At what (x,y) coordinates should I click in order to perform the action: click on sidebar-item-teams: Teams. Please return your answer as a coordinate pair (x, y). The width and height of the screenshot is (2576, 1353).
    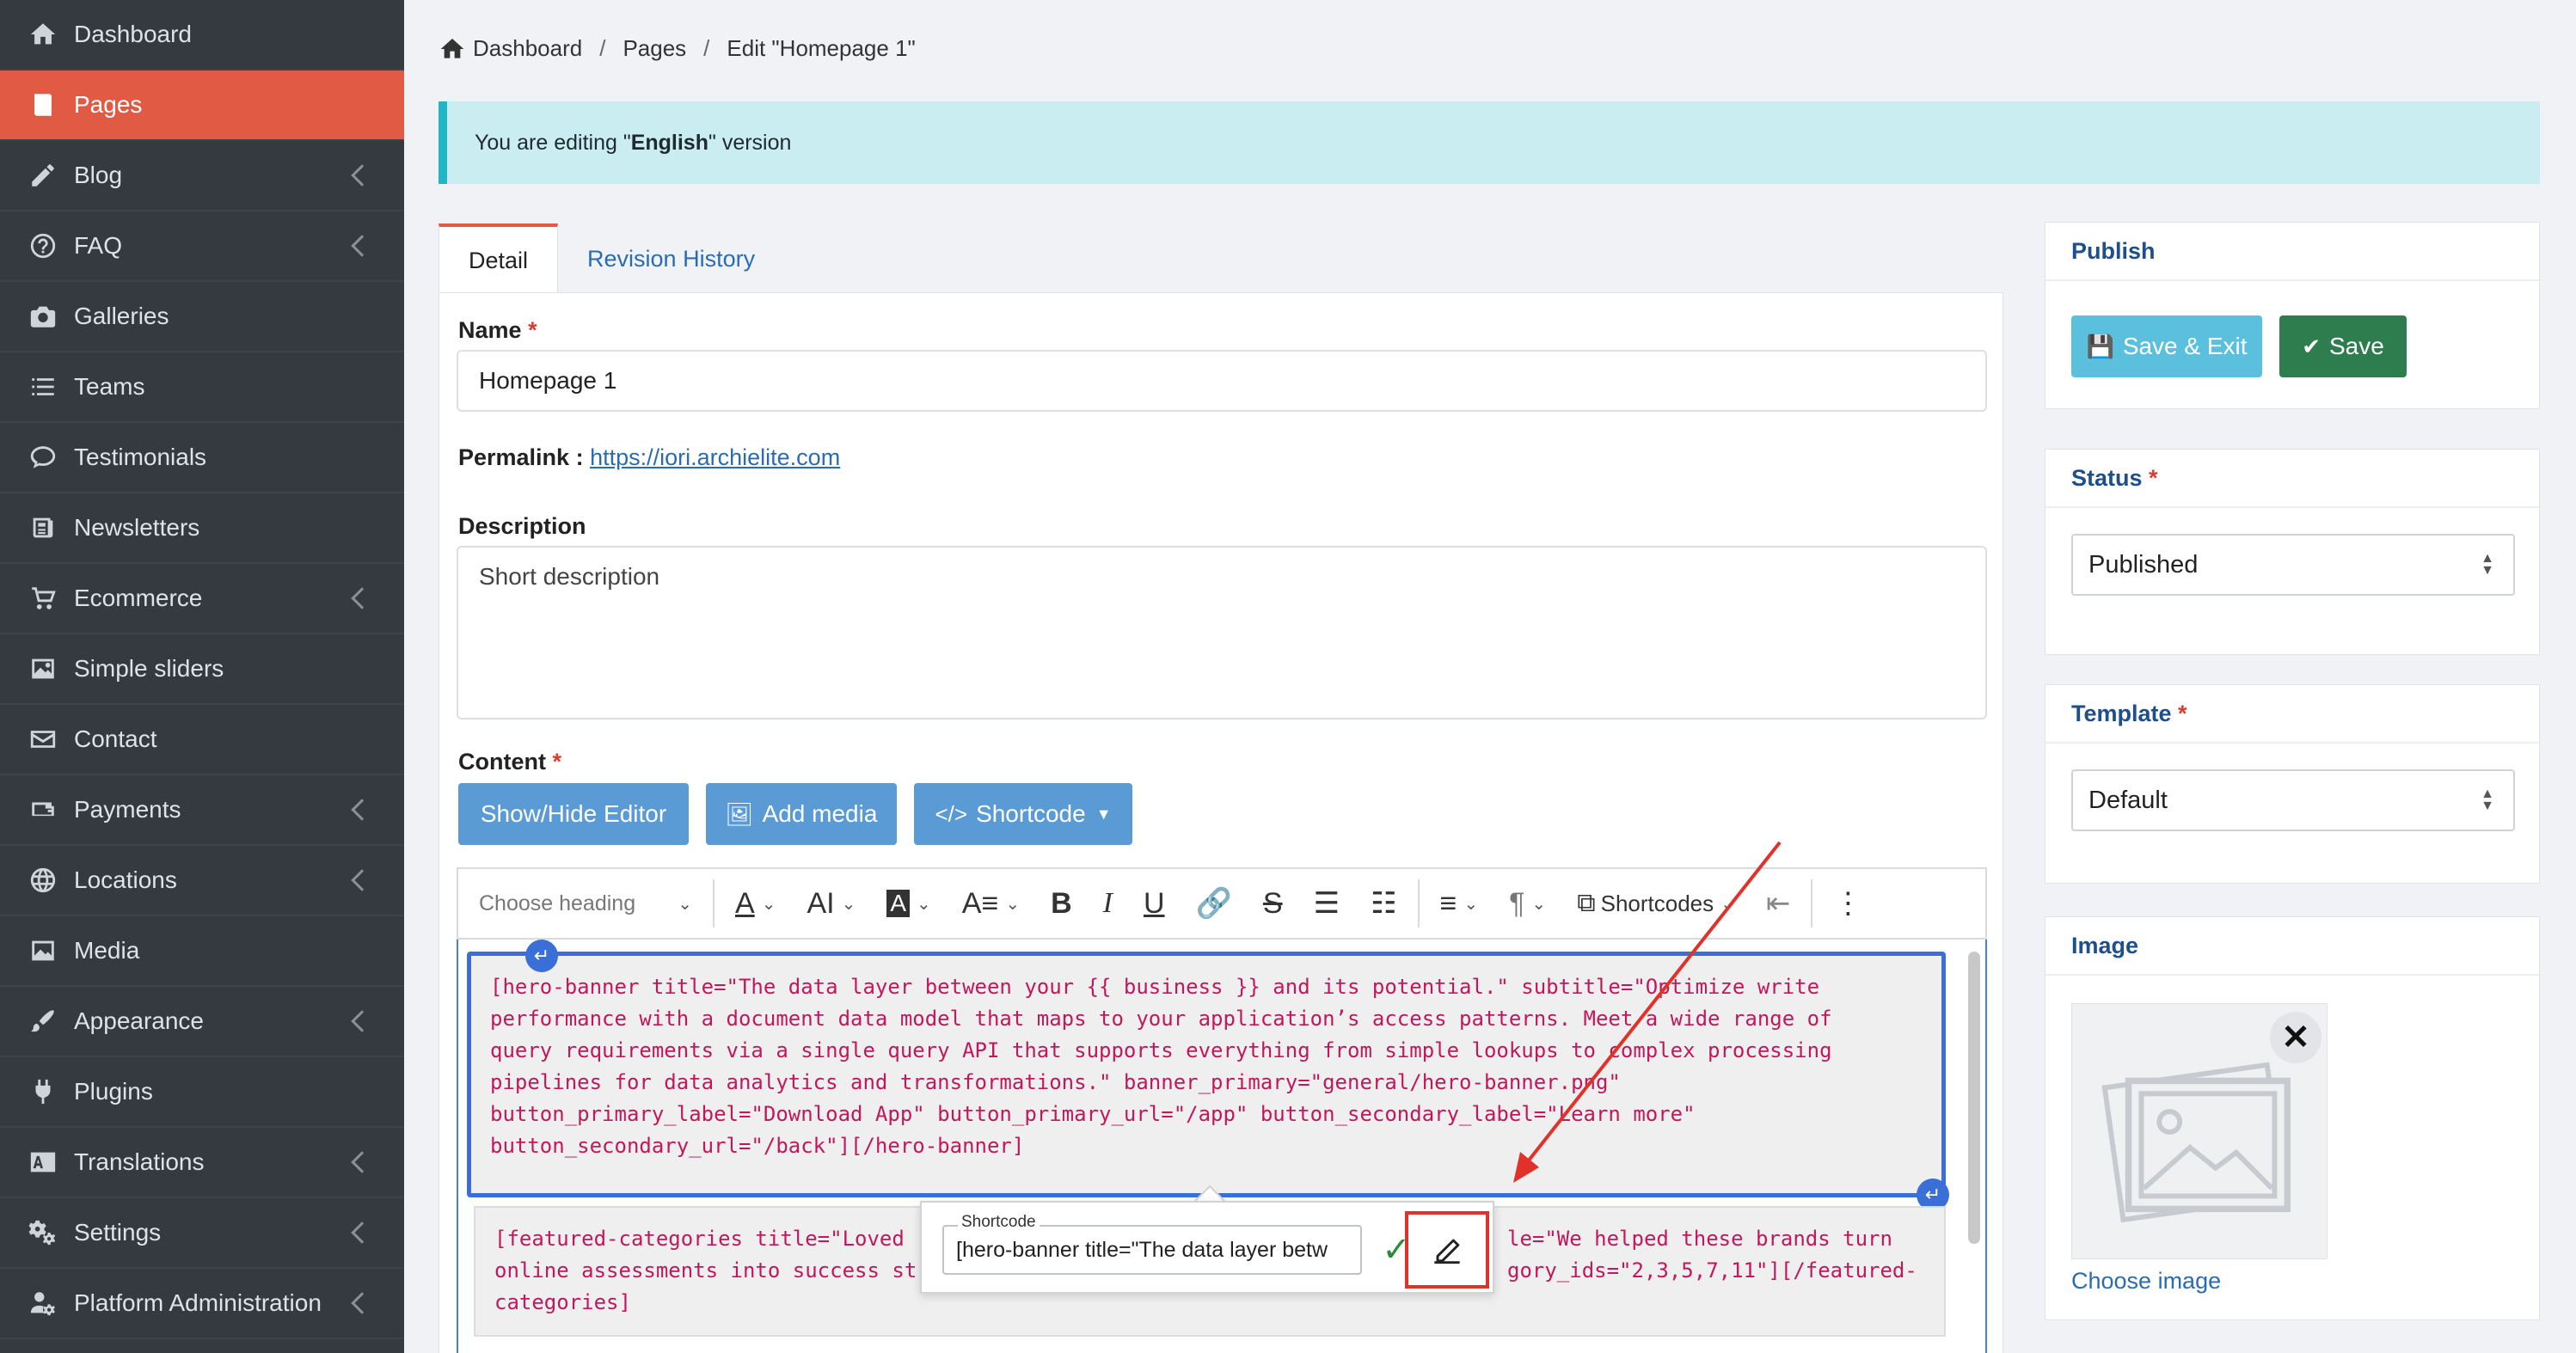
    Looking at the image, I should click on (202, 387).